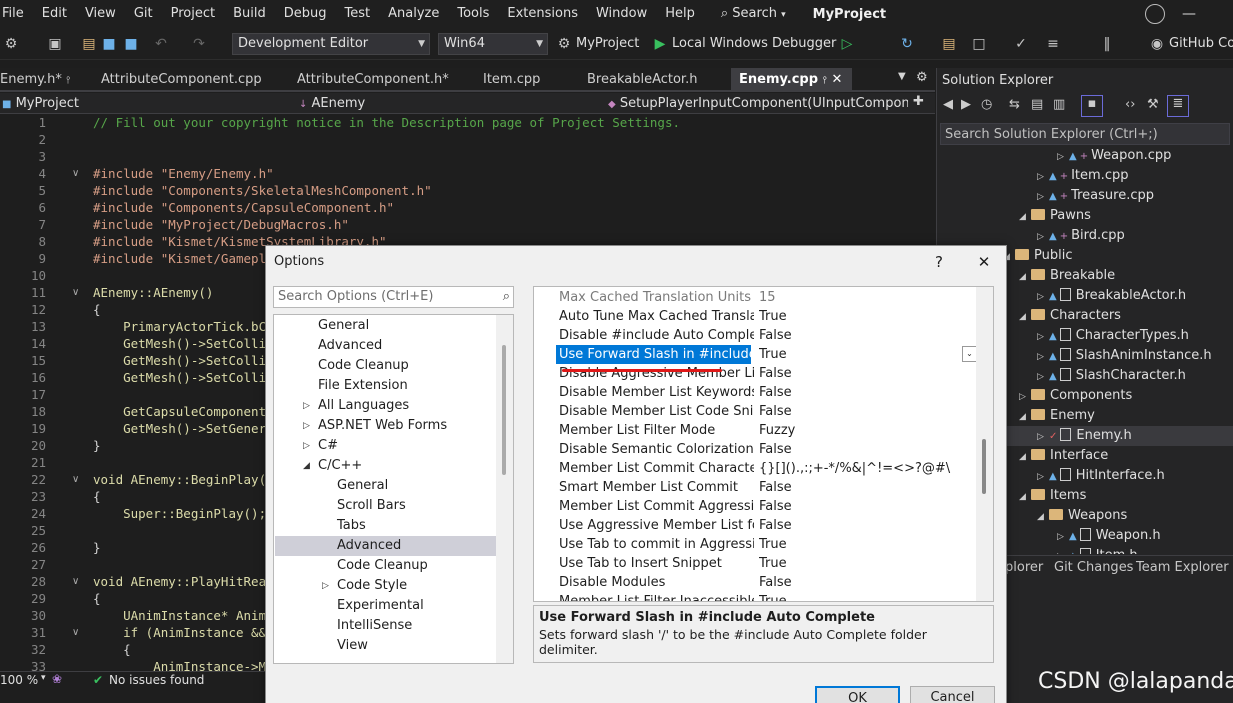 Image resolution: width=1233 pixels, height=703 pixels. Describe the element at coordinates (385, 606) in the screenshot. I see `options-tree-item: Experimental` at that location.